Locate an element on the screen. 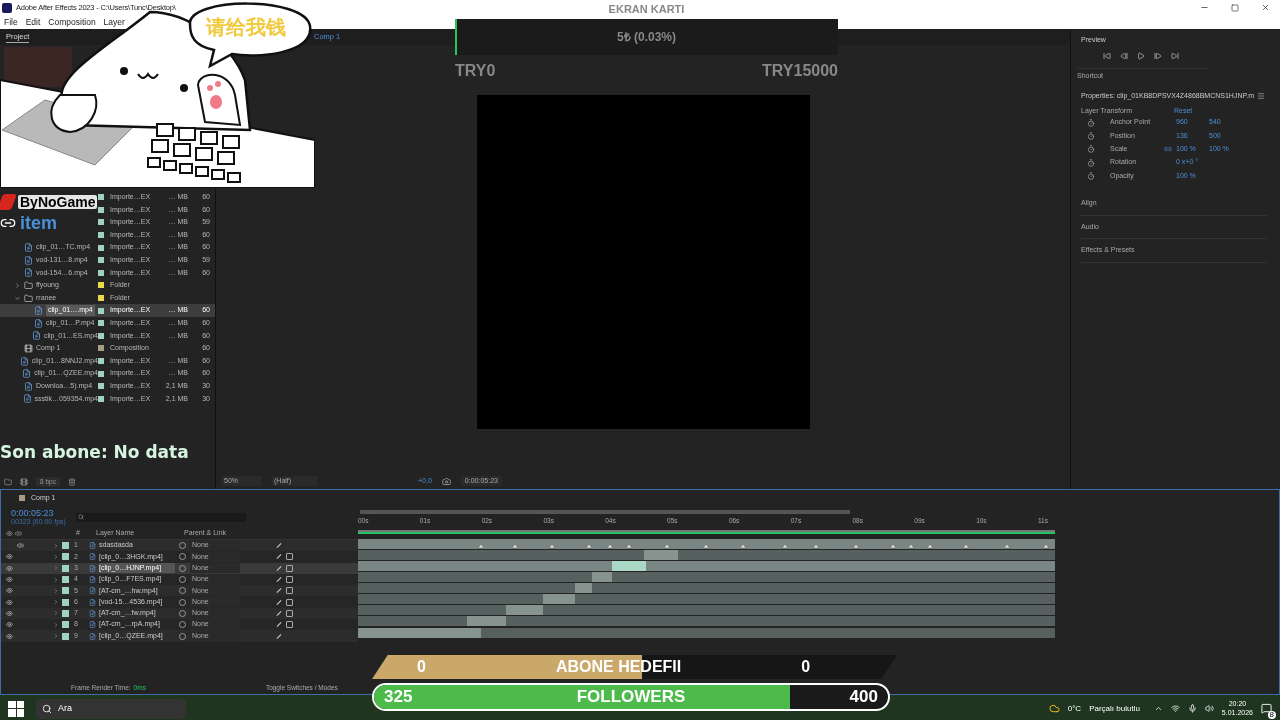  goal-label: FOLLOWERS is located at coordinates (631, 697).